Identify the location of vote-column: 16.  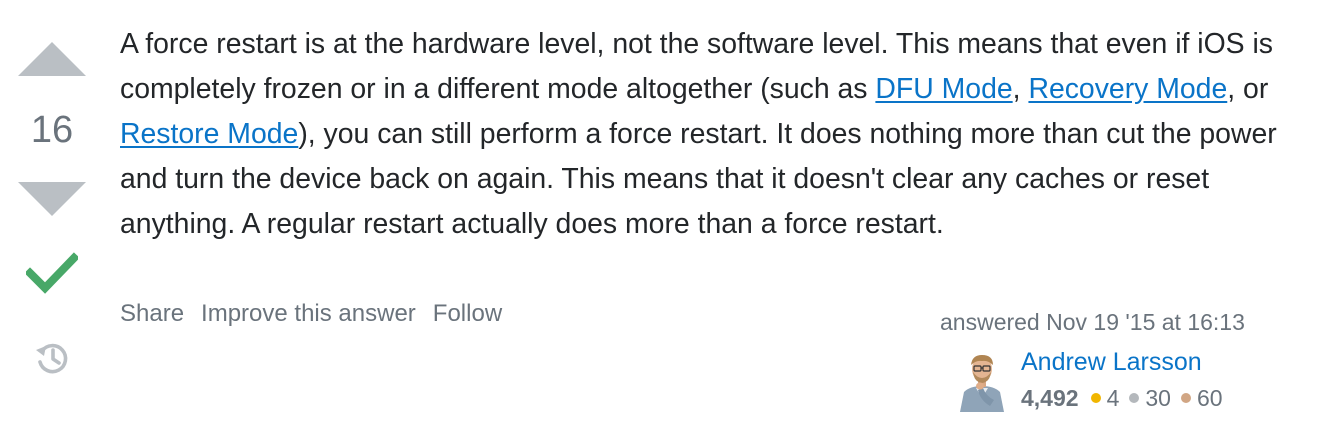
(52, 216).